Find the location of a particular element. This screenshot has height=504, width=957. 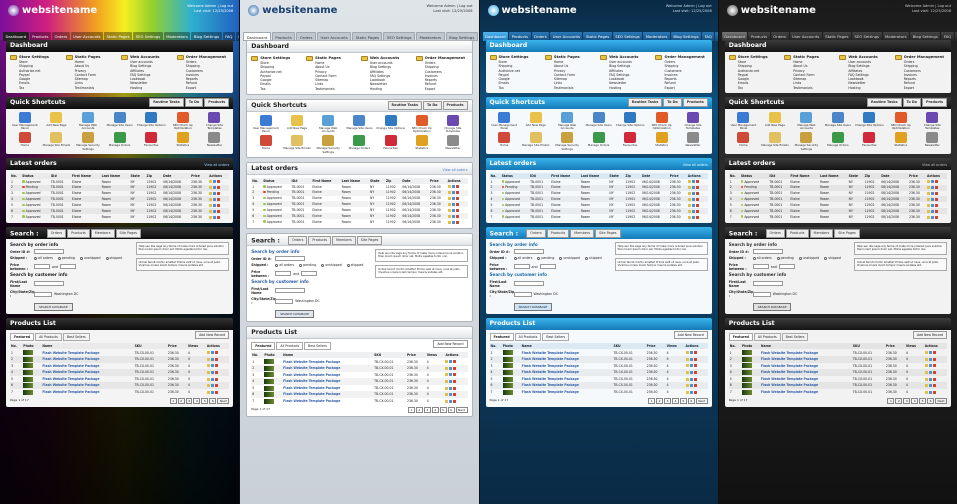

dashboard-link: Export is located at coordinates (925, 88).